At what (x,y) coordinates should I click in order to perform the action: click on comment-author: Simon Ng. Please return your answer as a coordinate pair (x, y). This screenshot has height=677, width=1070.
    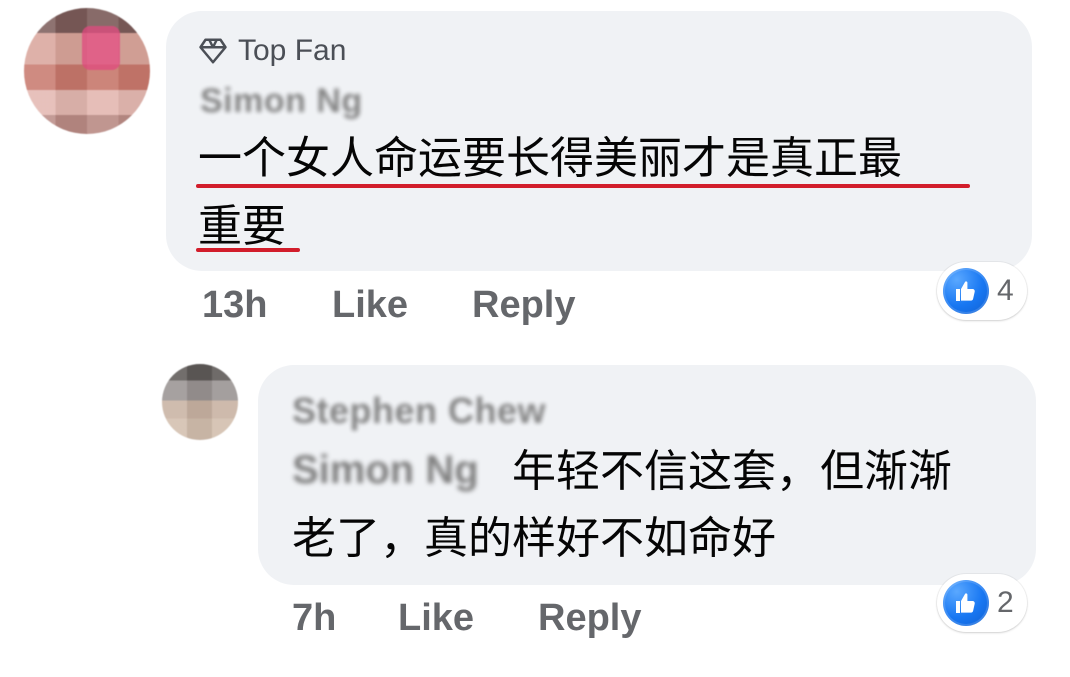
    Looking at the image, I should click on (281, 101).